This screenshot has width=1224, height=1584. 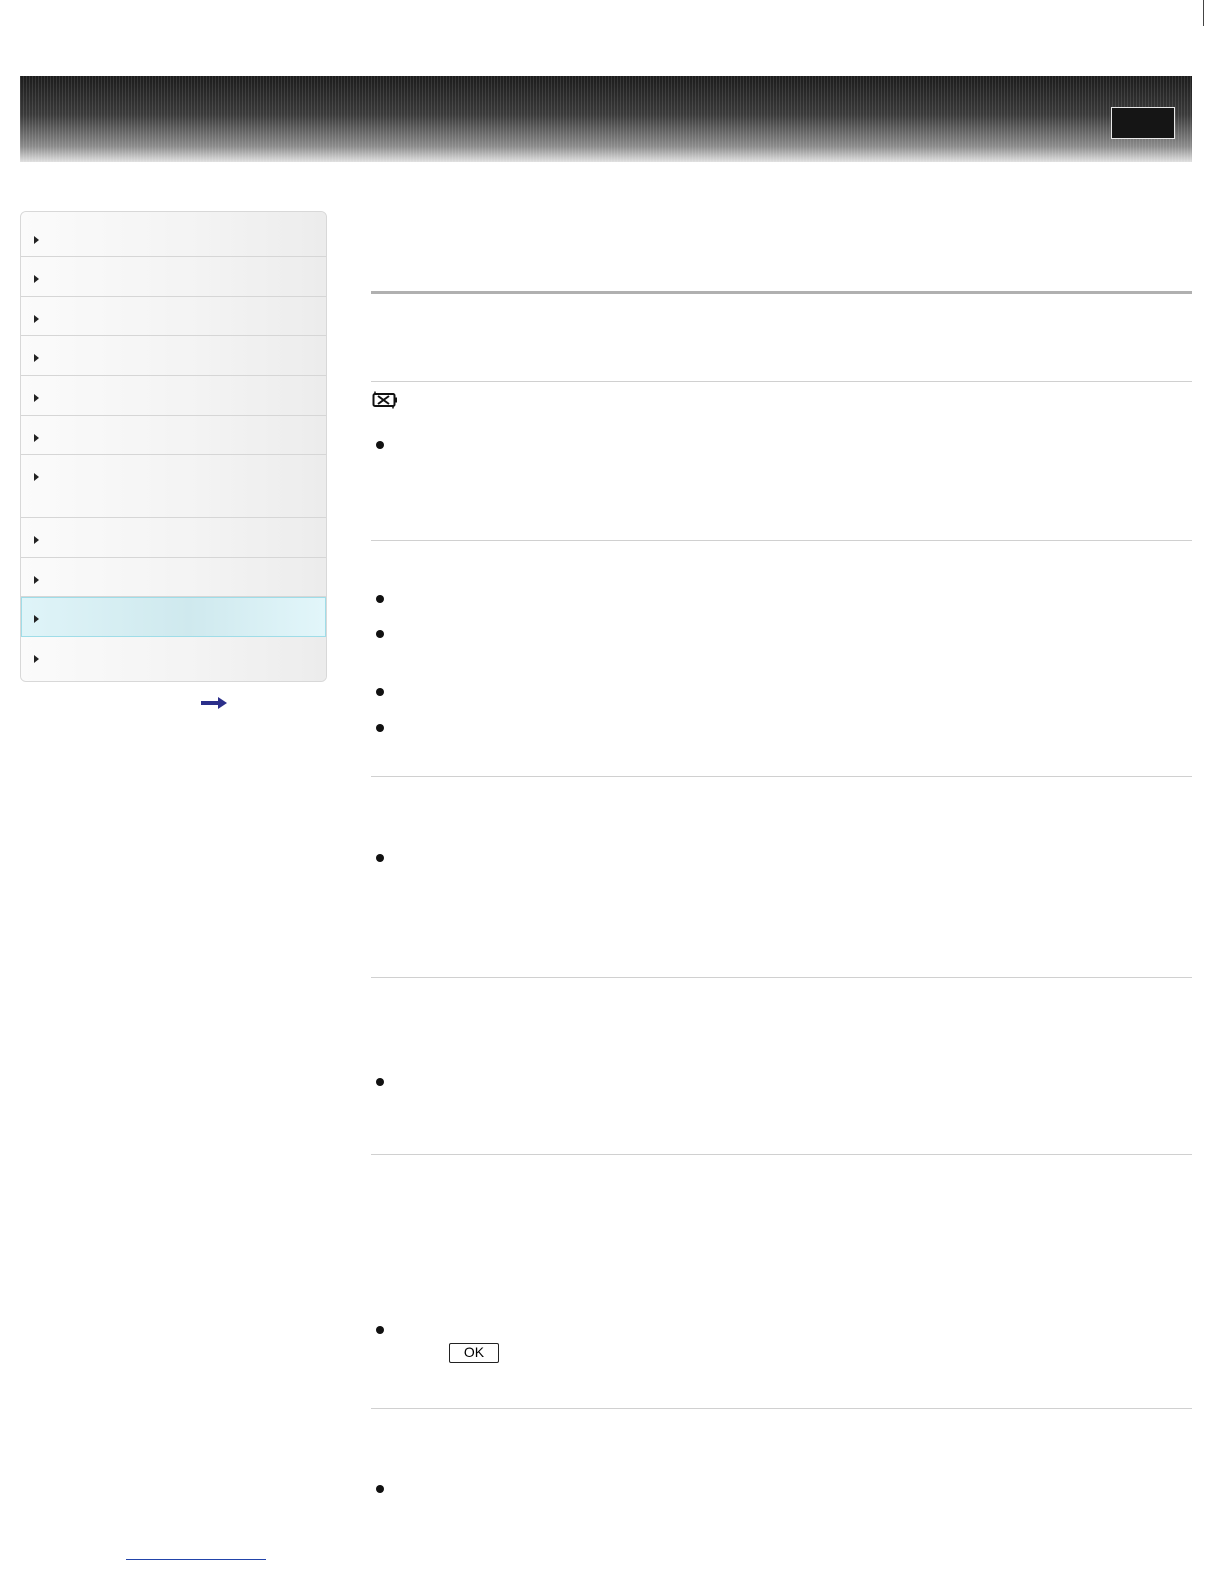 What do you see at coordinates (214, 703) in the screenshot?
I see `arrow-right-icon` at bounding box center [214, 703].